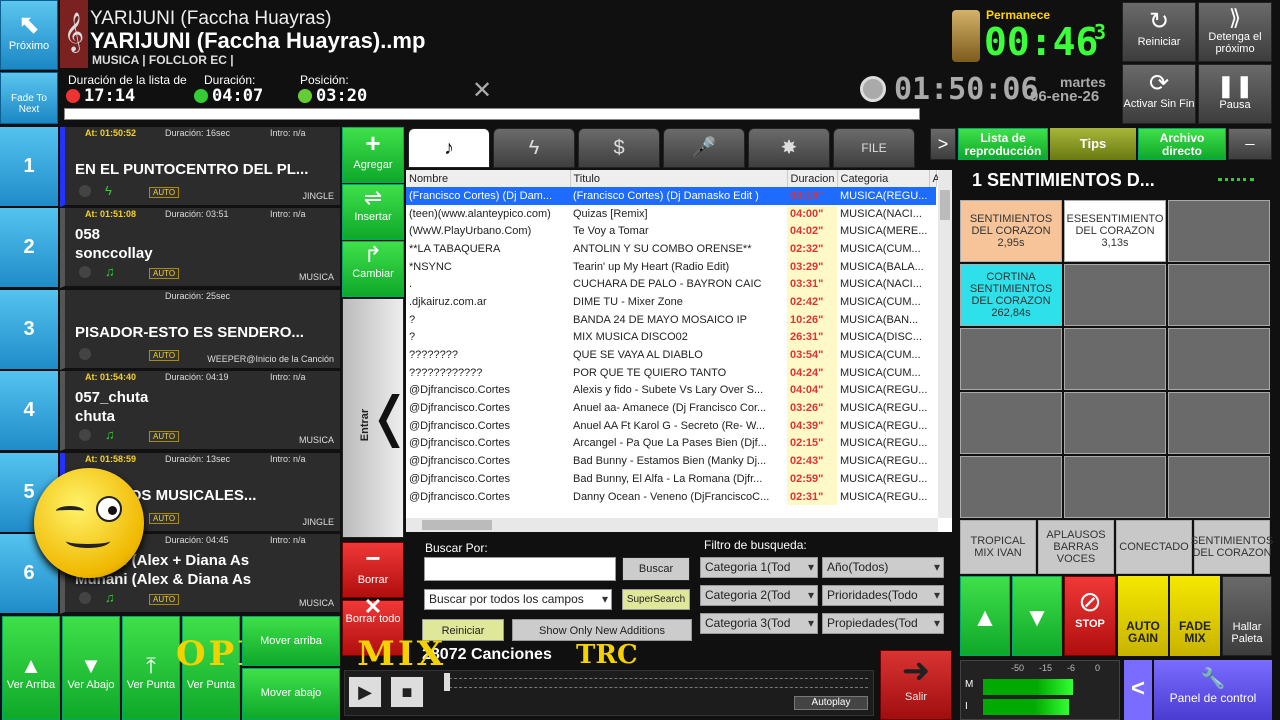  What do you see at coordinates (1250, 144) in the screenshot?
I see `minimize-button: _` at bounding box center [1250, 144].